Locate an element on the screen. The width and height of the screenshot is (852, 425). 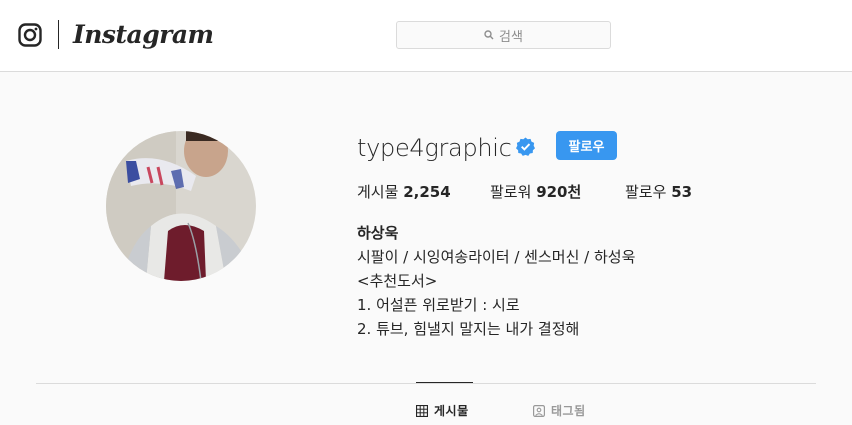
verified-badge-icon is located at coordinates (525, 146).